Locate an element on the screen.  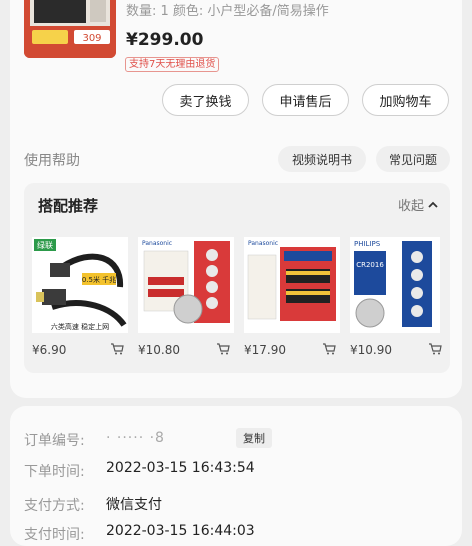
recommend-product-1: 绿联 0.5米 千兆 六类高速 稳定上网 is located at coordinates (80, 285).